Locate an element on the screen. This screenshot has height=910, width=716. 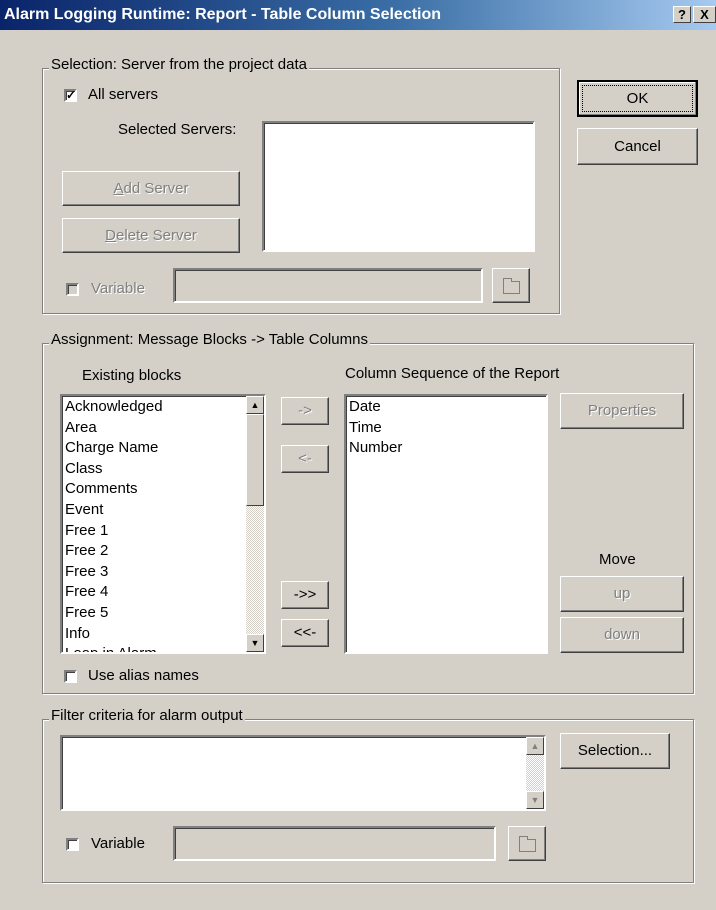
filter-variable-label: Variable is located at coordinates (118, 843).